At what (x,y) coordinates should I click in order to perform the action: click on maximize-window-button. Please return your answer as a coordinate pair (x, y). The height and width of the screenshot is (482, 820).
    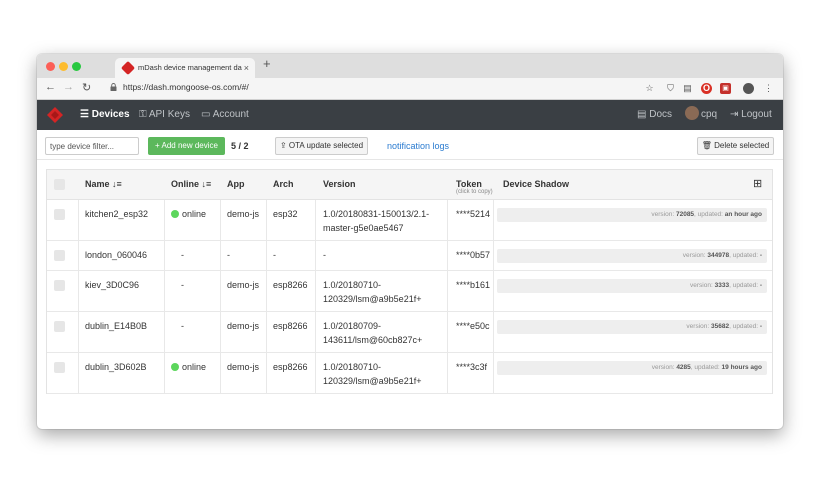
    Looking at the image, I should click on (76, 66).